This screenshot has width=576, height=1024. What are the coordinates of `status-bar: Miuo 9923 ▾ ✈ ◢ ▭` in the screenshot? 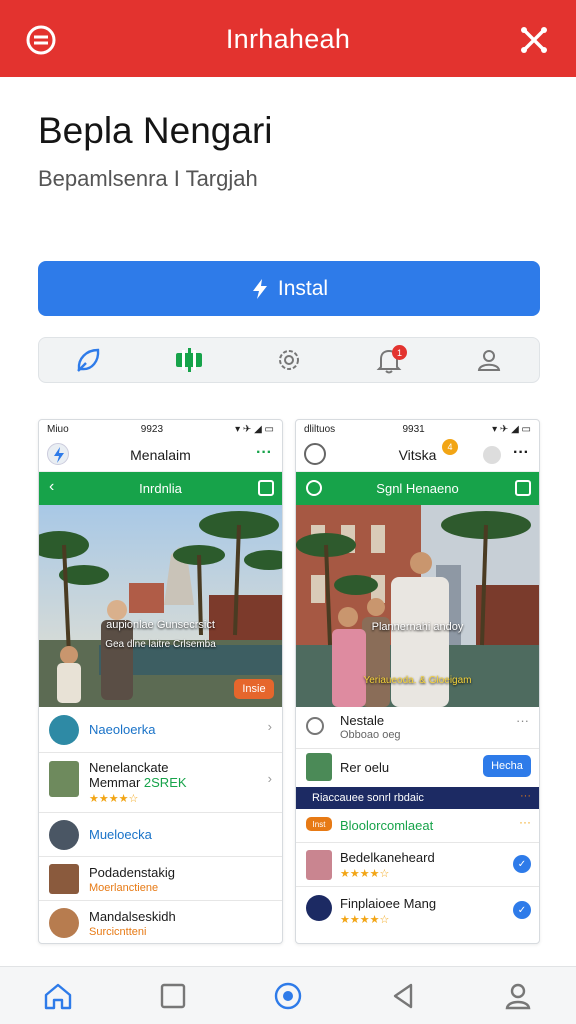 It's located at (160, 429).